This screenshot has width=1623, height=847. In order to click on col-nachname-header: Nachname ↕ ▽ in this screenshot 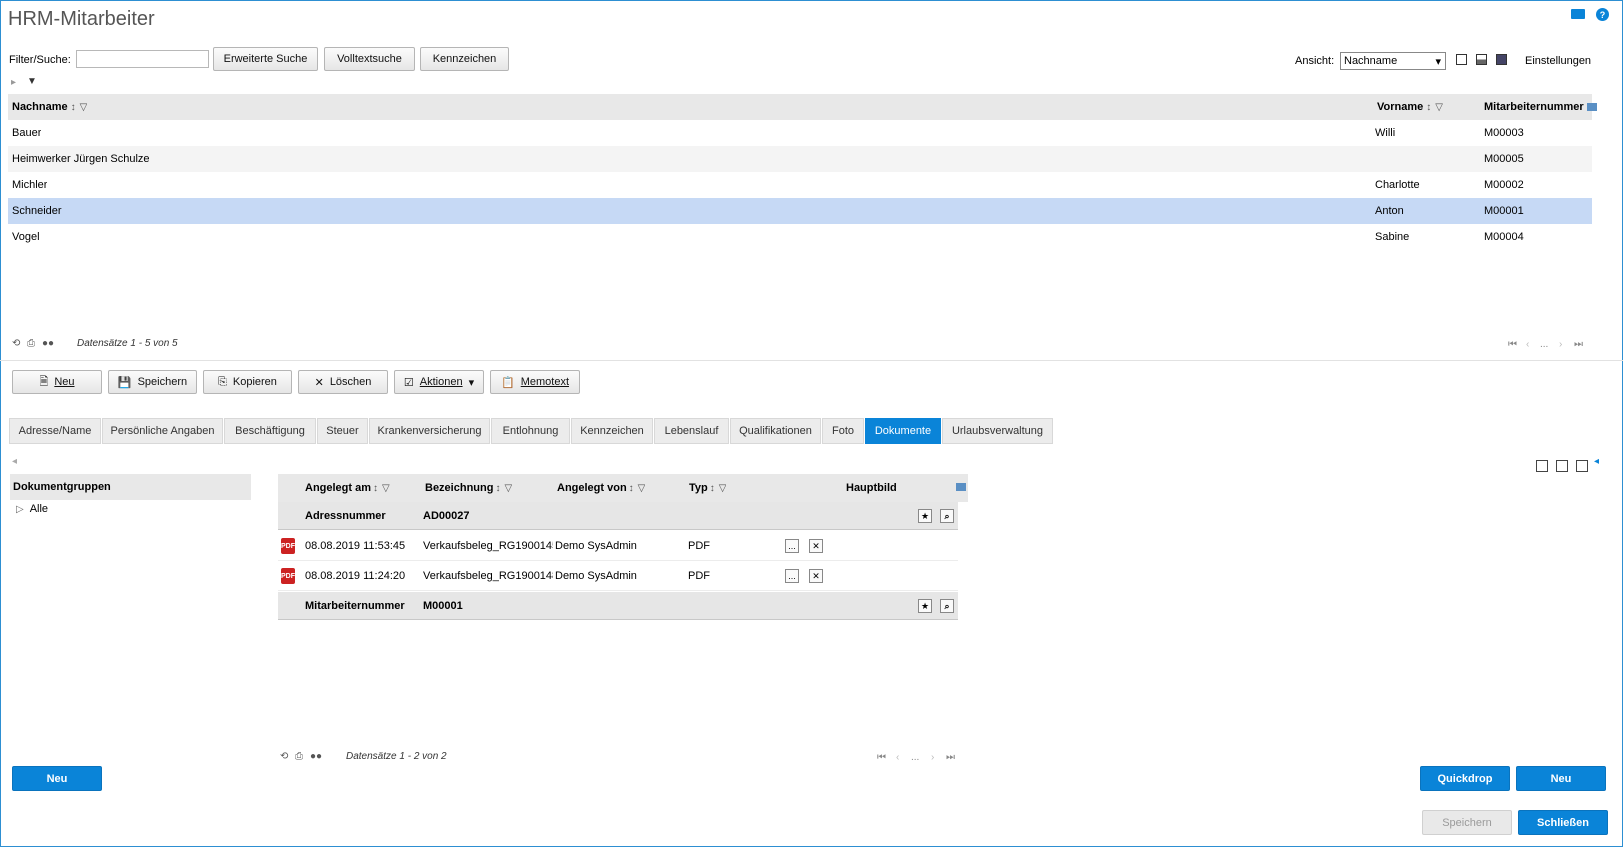, I will do `click(49, 107)`.